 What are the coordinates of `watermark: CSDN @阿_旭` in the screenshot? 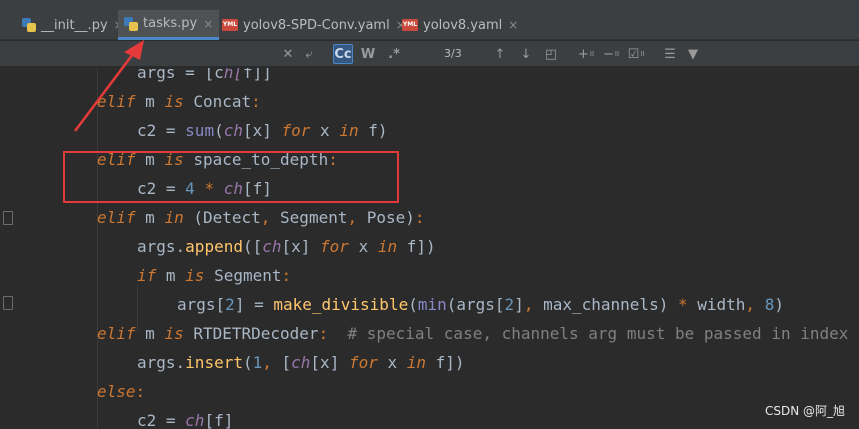 It's located at (804, 411).